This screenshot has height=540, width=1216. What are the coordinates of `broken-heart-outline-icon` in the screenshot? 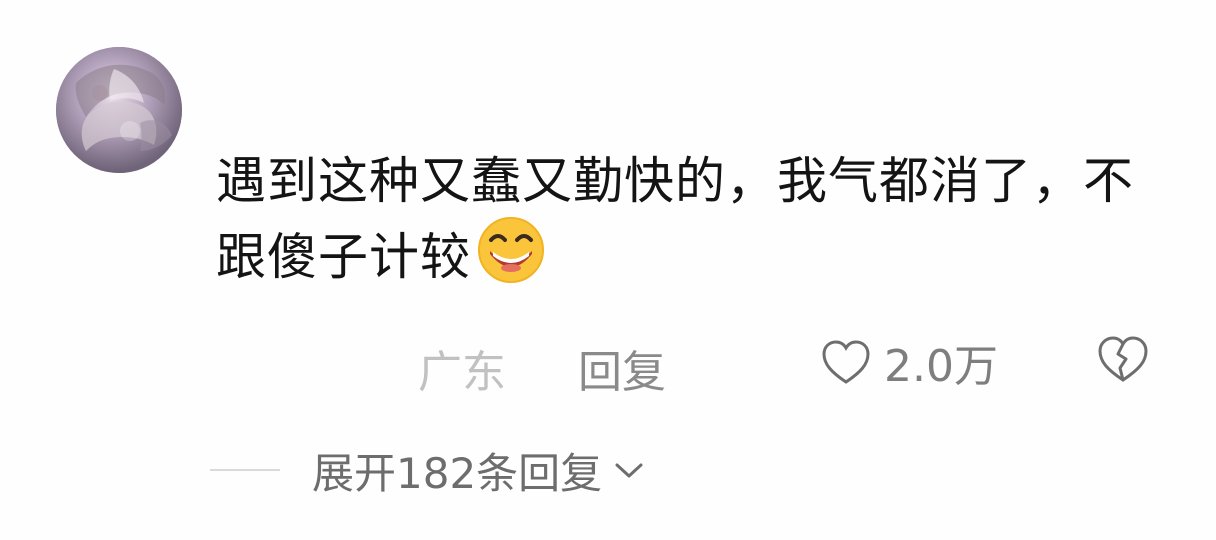 It's located at (1123, 359).